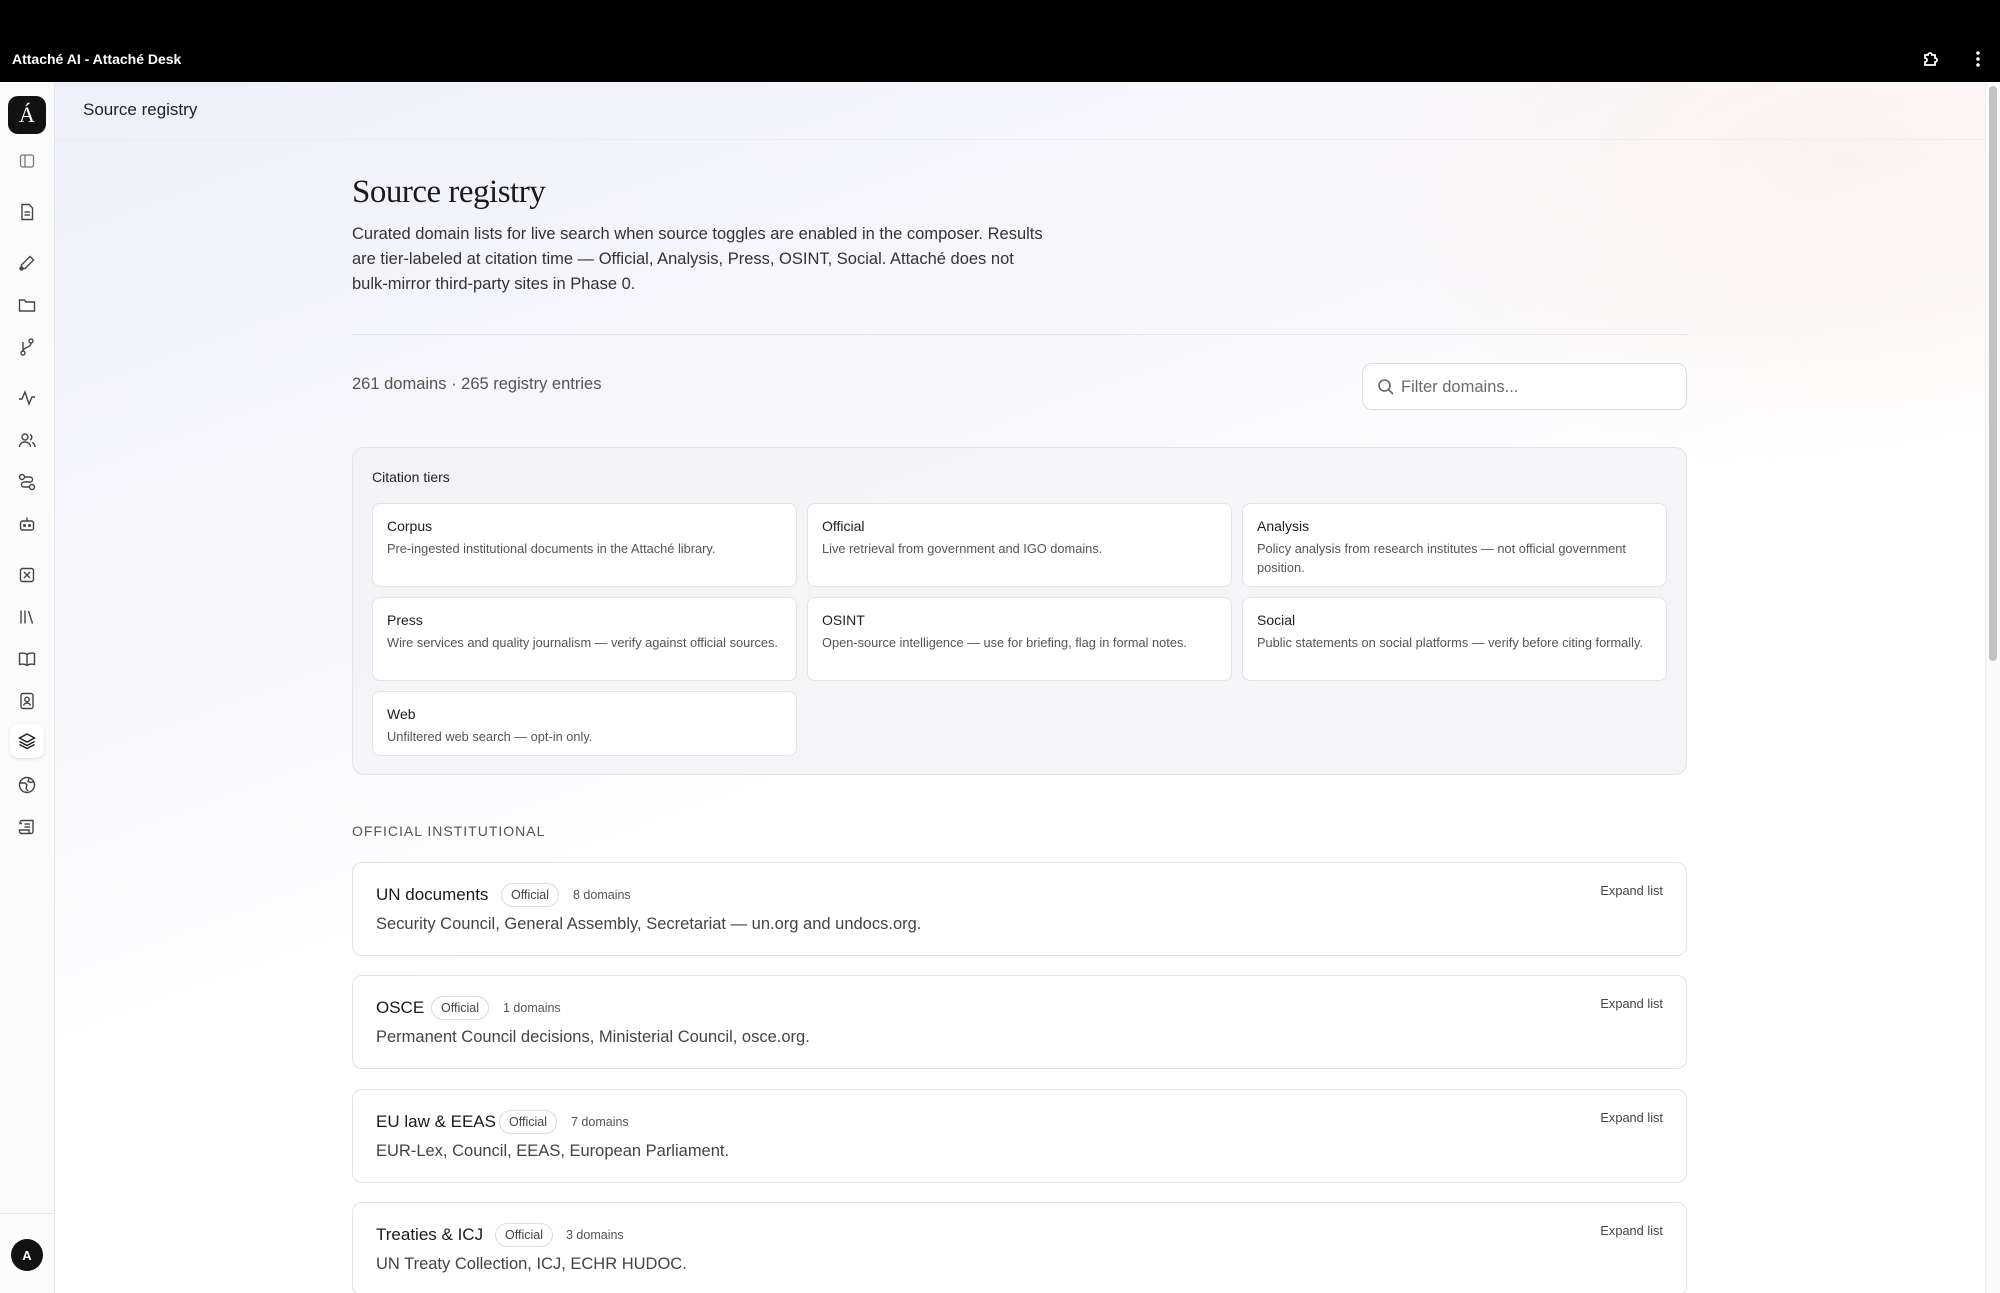 This screenshot has height=1293, width=2000. I want to click on library-icon, so click(27, 617).